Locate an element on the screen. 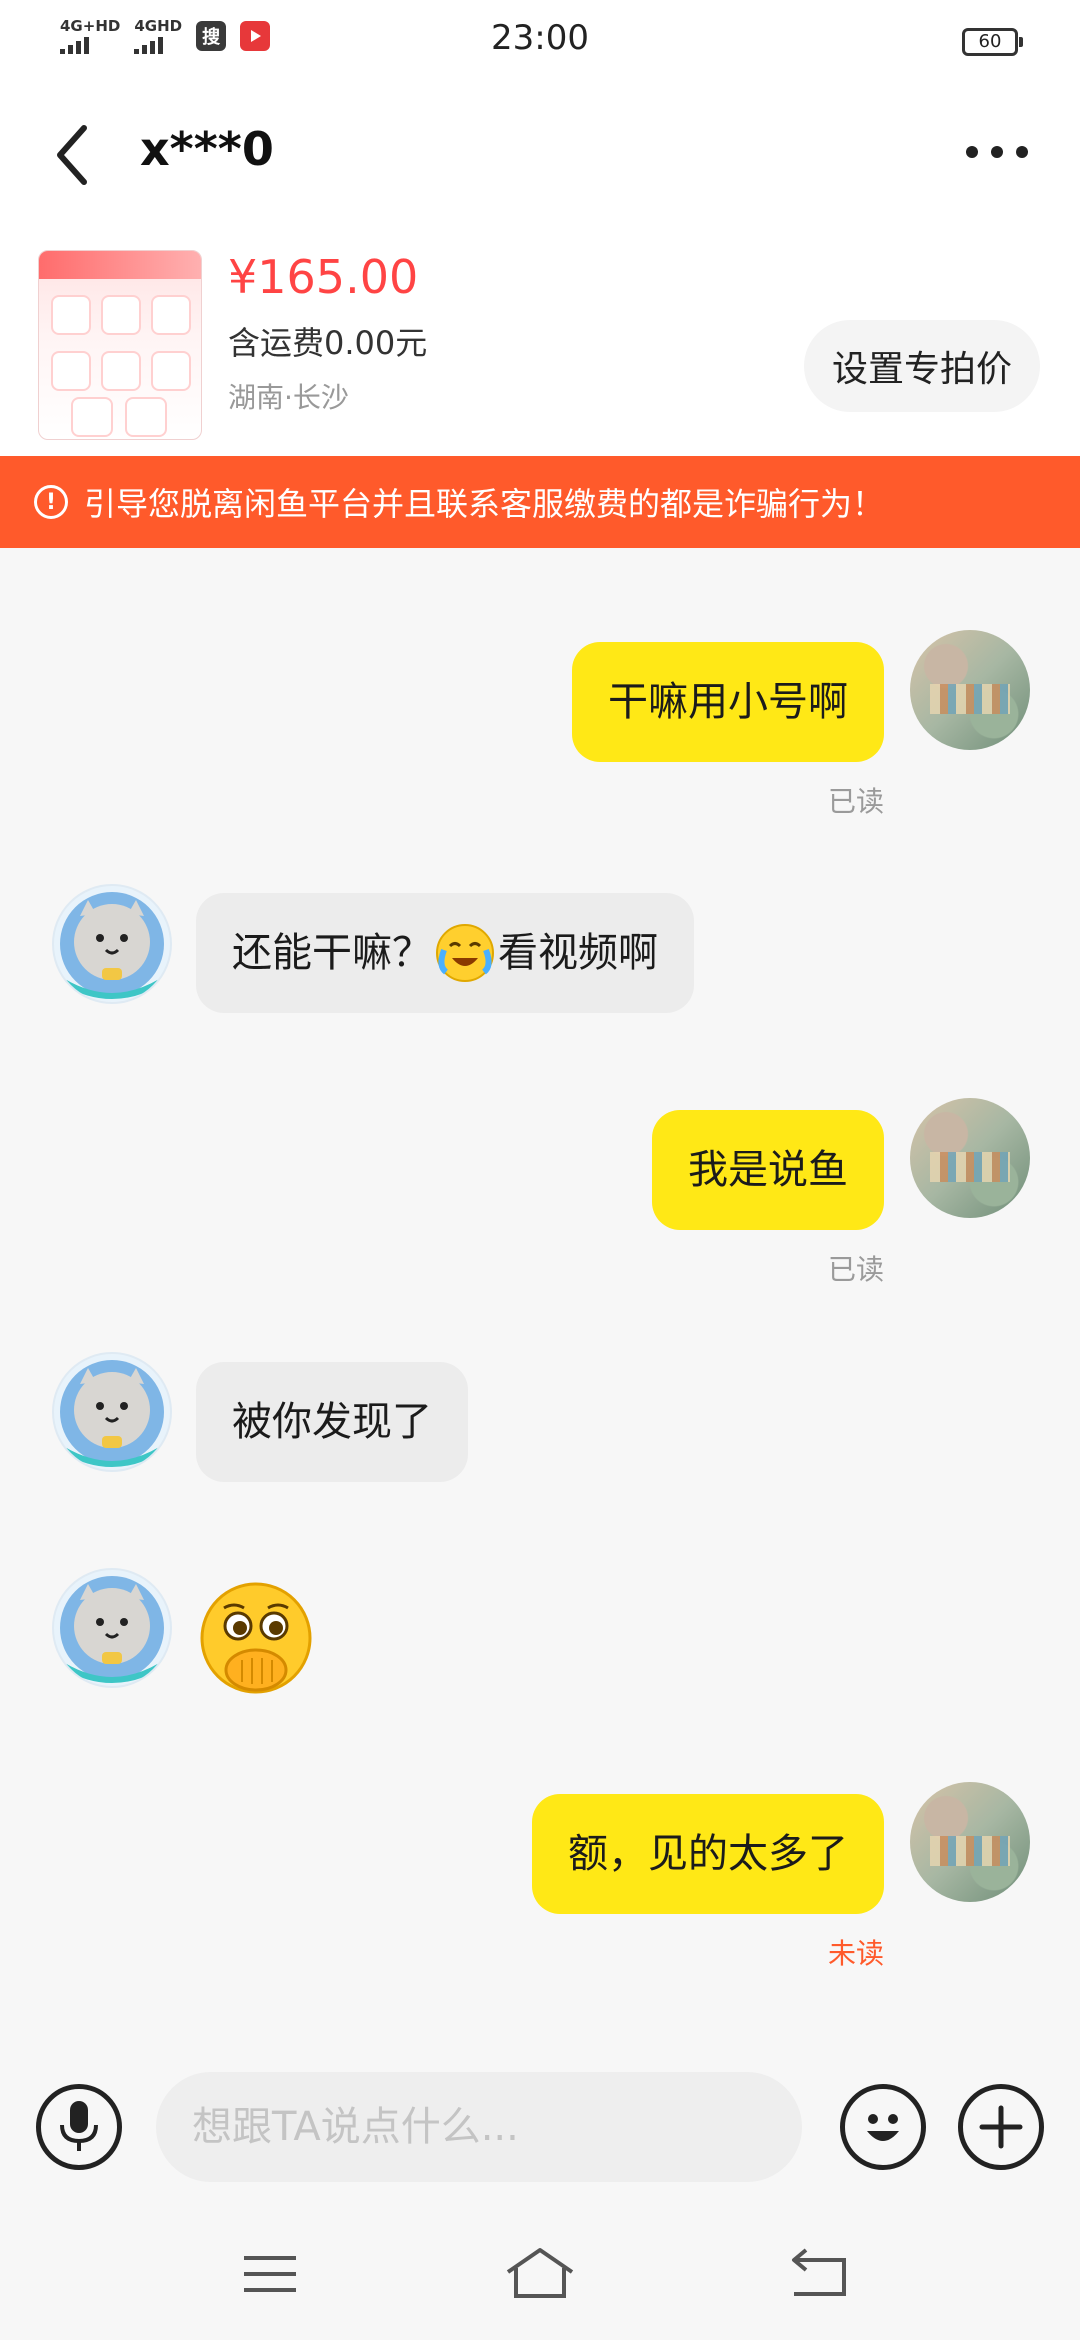 Image resolution: width=1080 pixels, height=2340 pixels. message-bubble: 还能干嘛？ 看视频啊 is located at coordinates (445, 953).